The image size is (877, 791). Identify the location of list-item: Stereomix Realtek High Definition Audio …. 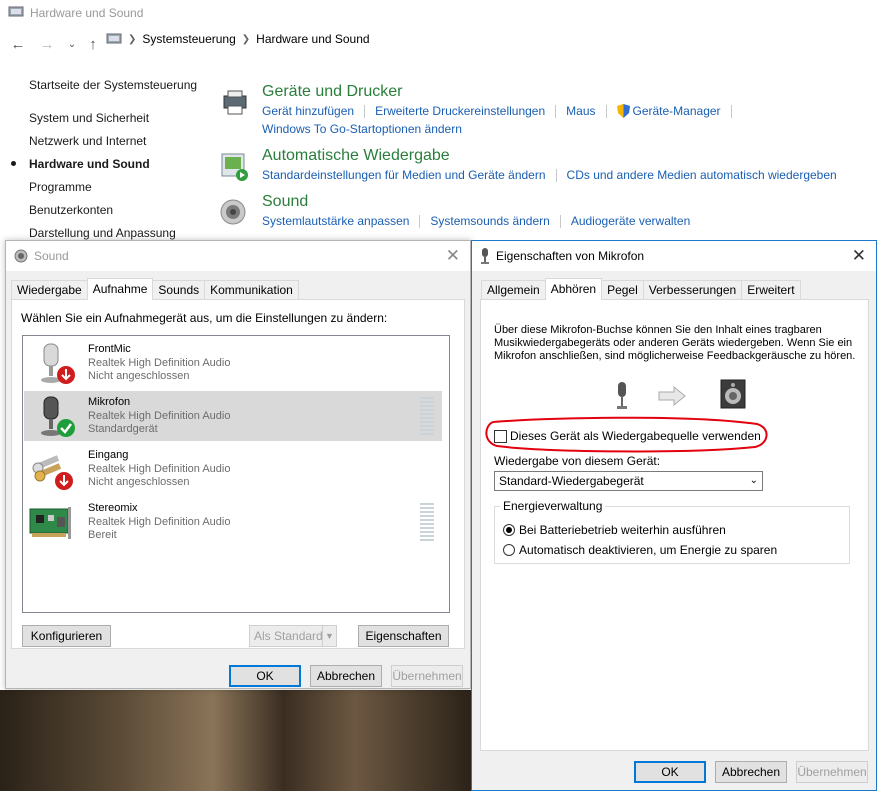
(233, 522).